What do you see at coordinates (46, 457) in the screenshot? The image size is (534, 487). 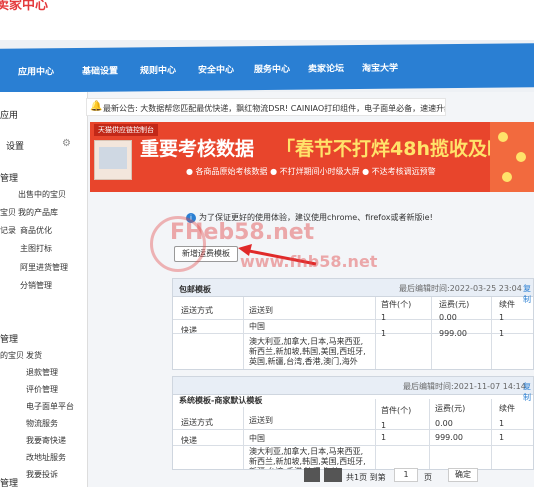 I see `sidebar-item-address-change: 改地址服务` at bounding box center [46, 457].